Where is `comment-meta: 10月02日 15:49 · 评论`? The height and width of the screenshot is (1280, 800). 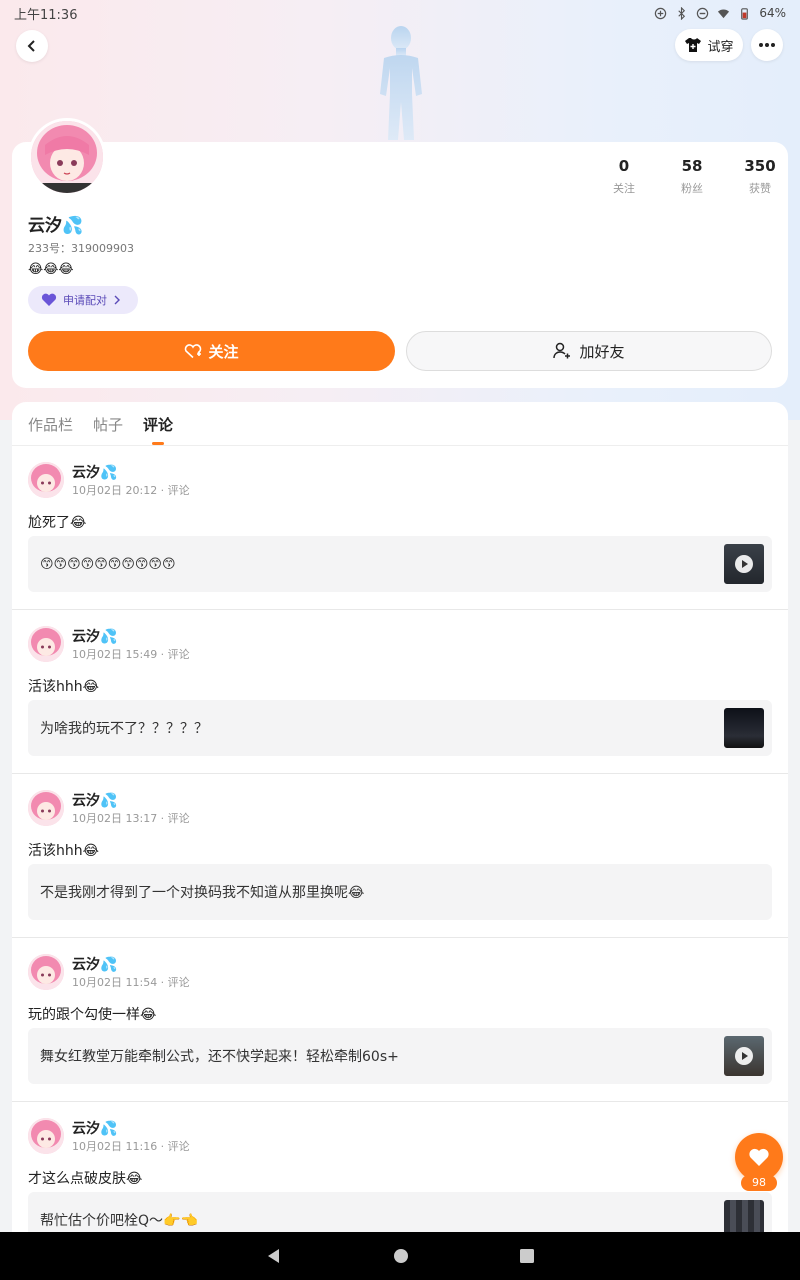 comment-meta: 10月02日 15:49 · 评论 is located at coordinates (131, 654).